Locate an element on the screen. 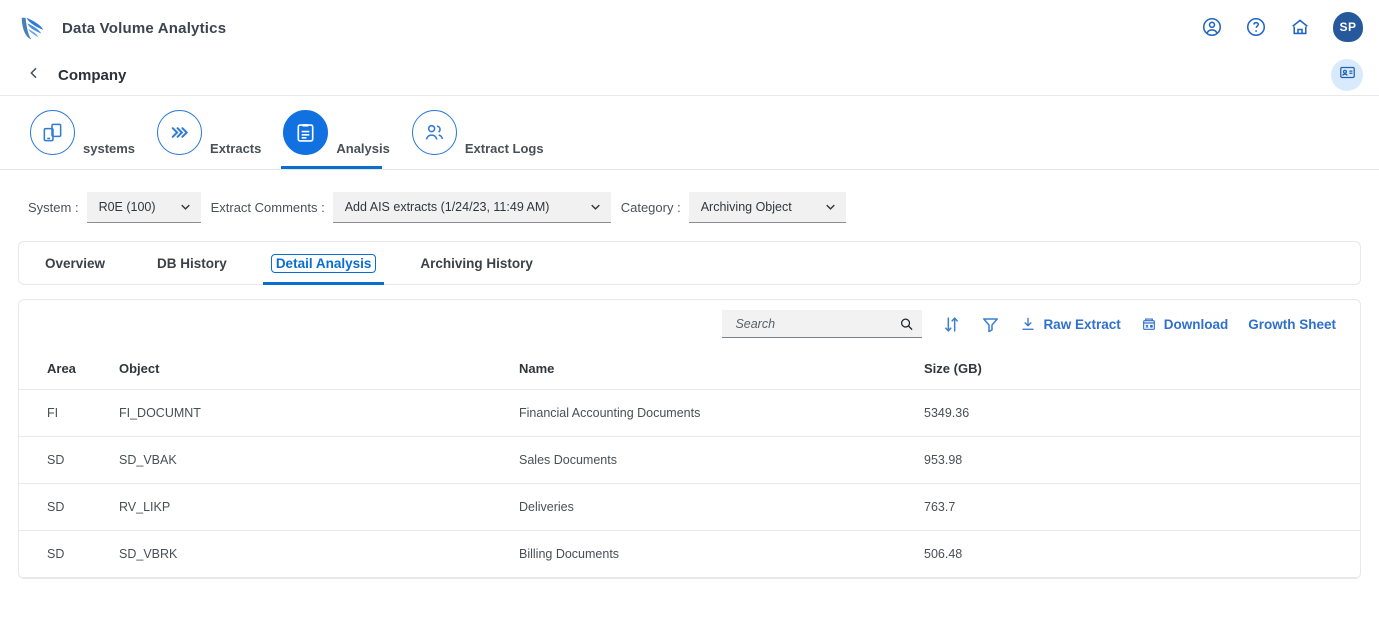 The height and width of the screenshot is (630, 1379). chevron-left-icon is located at coordinates (38, 75).